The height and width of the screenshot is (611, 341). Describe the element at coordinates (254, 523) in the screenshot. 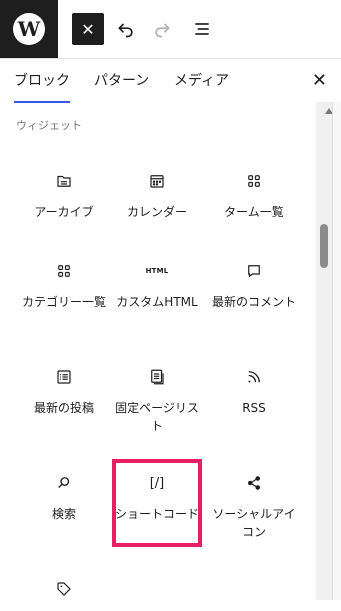

I see `block-label: ソーシャルアイコン` at that location.